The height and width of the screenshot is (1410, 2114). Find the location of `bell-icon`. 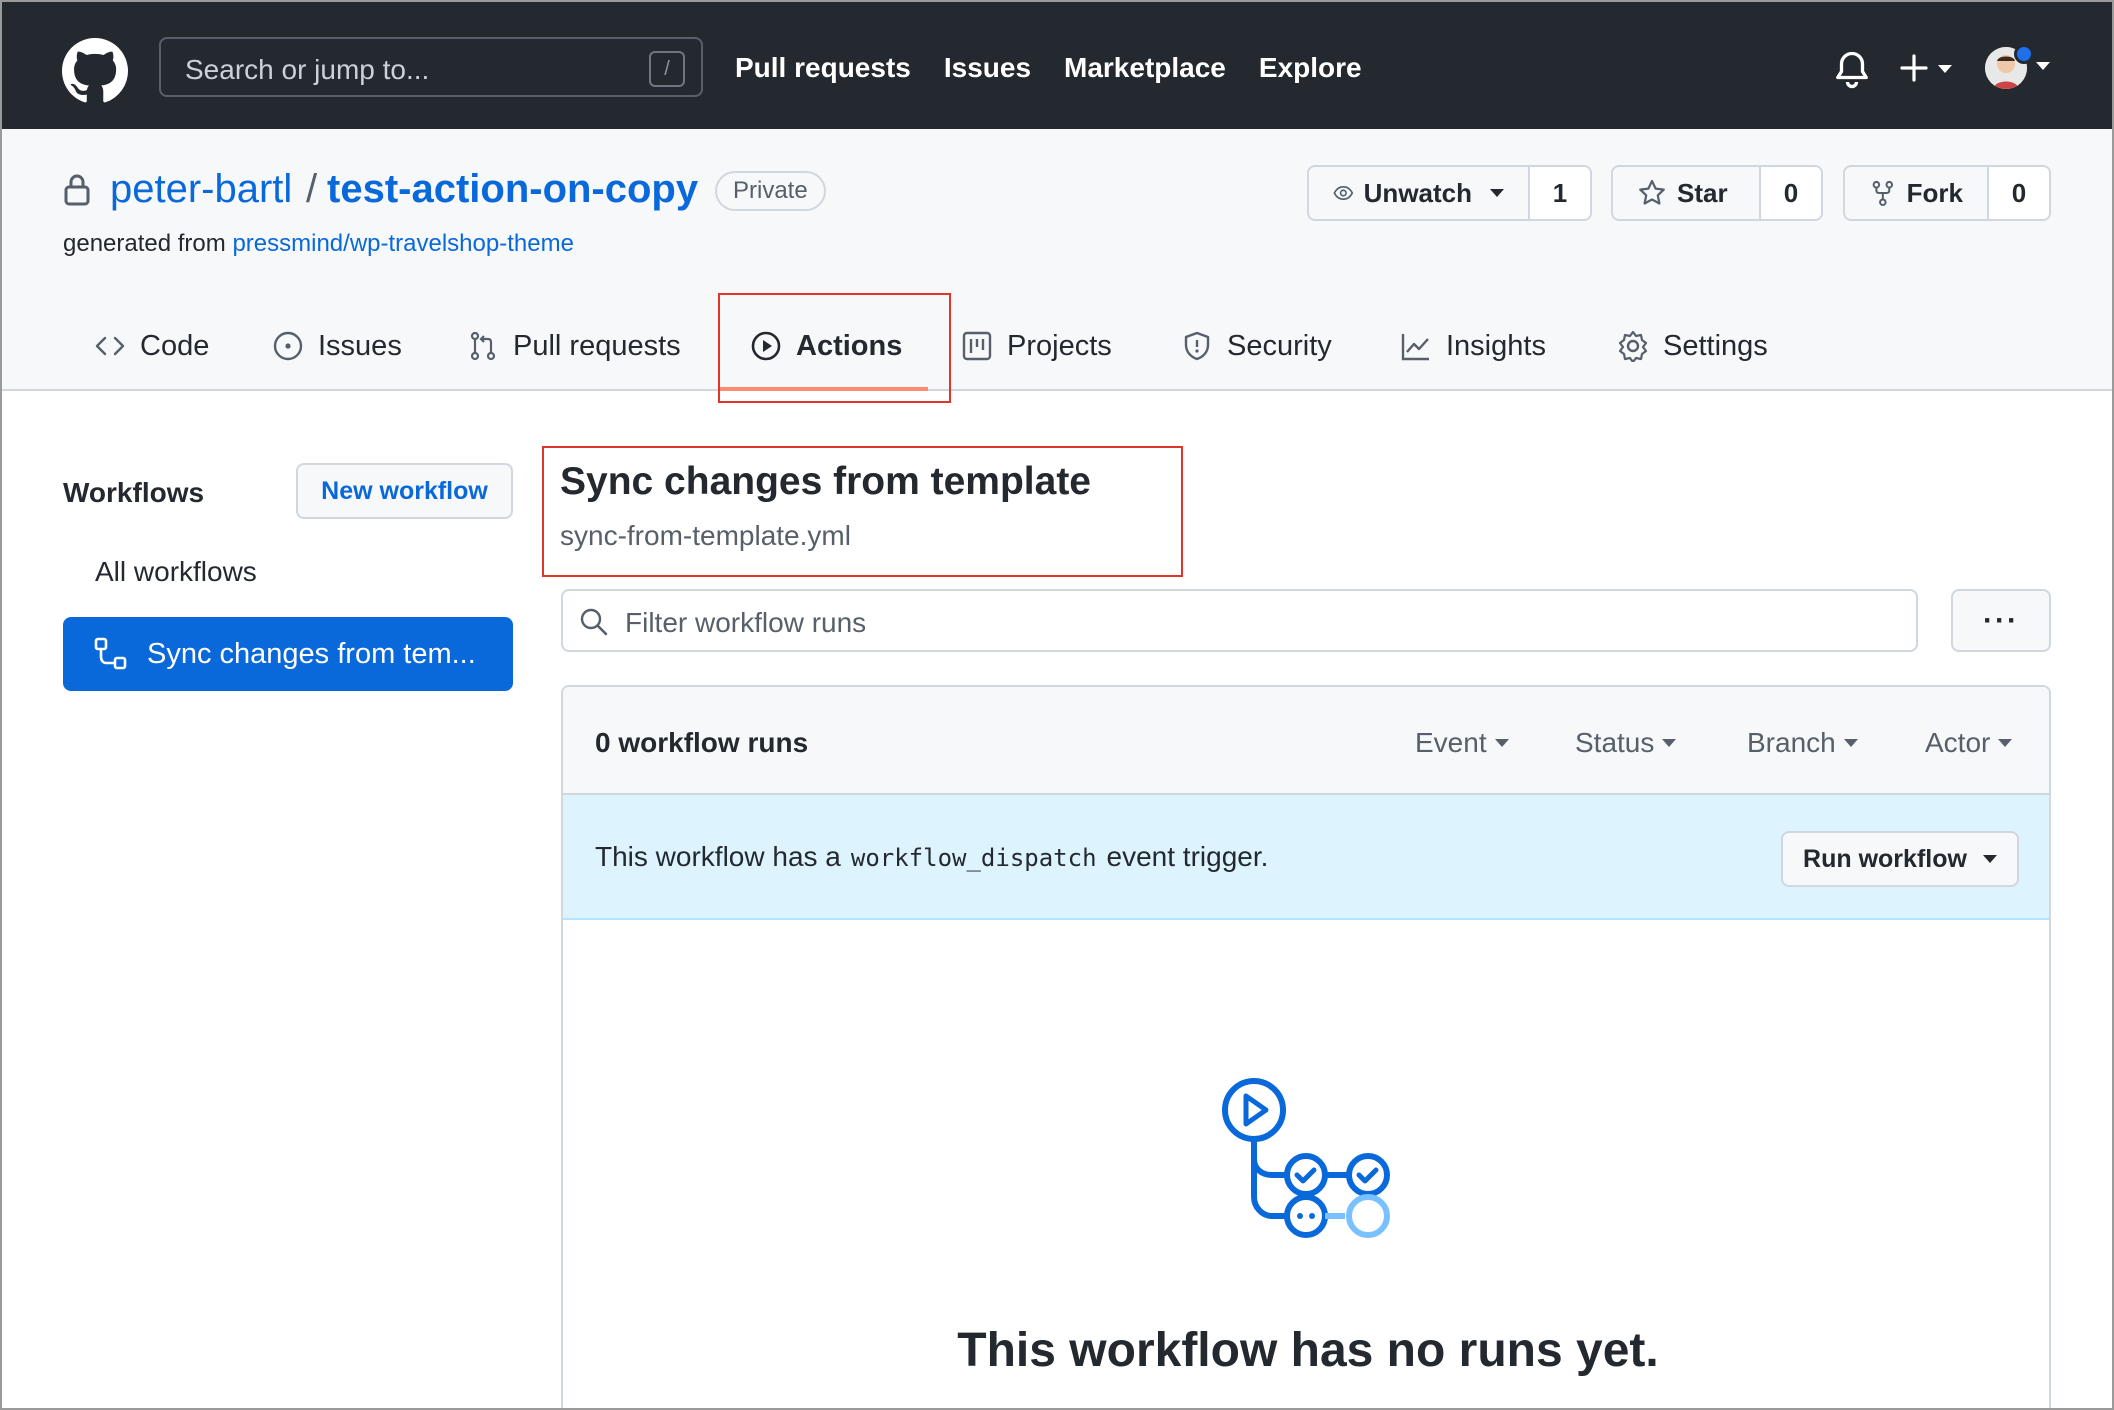

bell-icon is located at coordinates (1852, 70).